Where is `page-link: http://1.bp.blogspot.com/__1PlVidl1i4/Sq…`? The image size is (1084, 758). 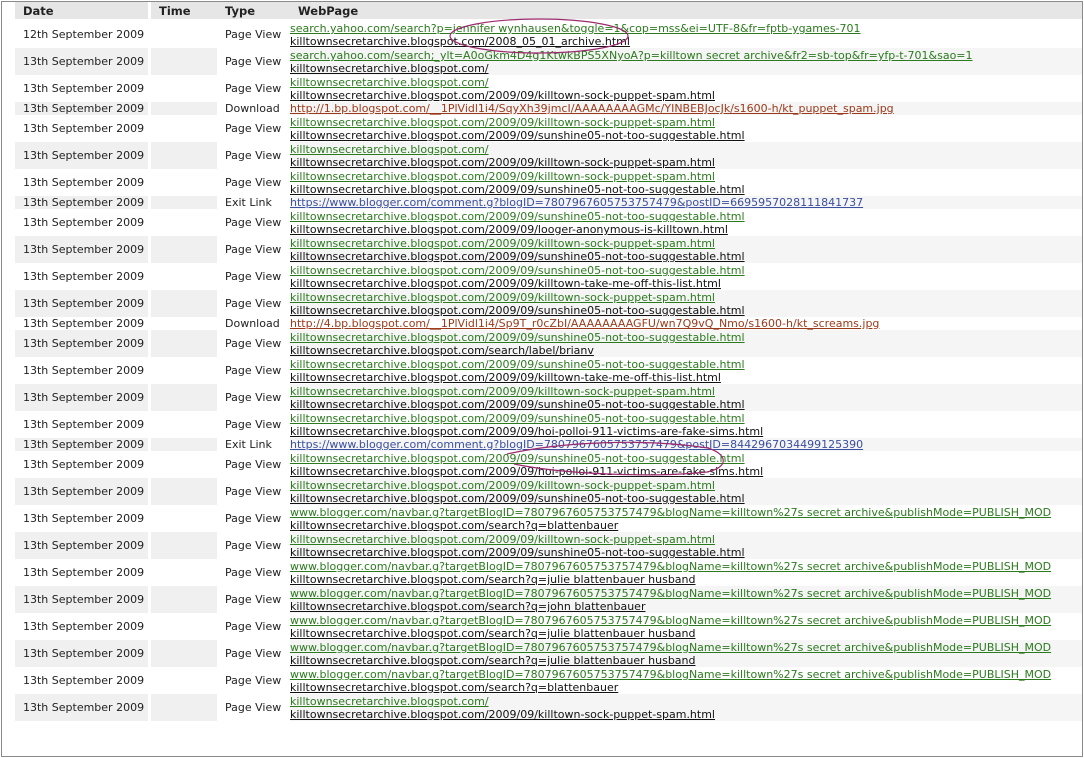
page-link: http://1.bp.blogspot.com/__1PlVidl1i4/Sq… is located at coordinates (686, 108).